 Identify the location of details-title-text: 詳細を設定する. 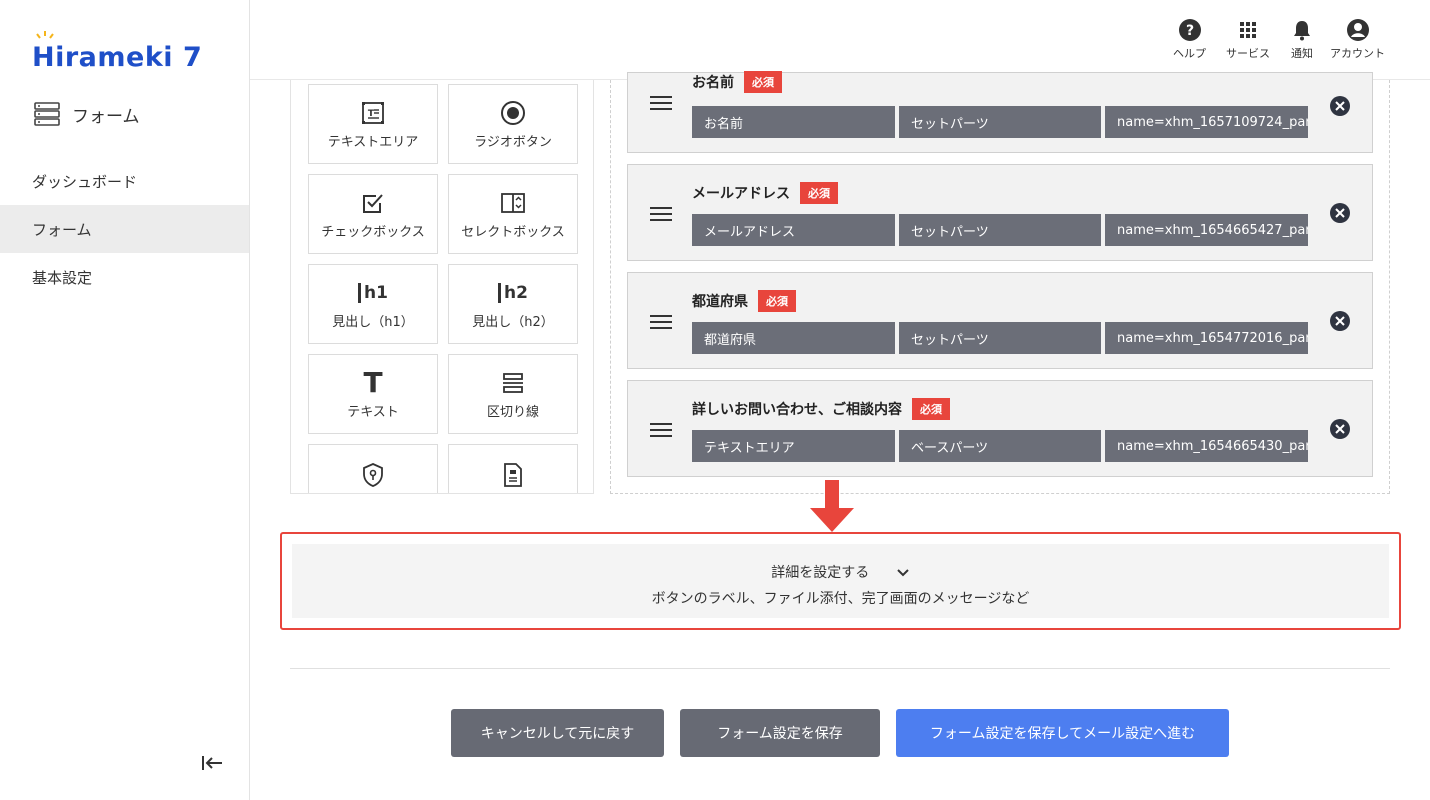
(820, 573).